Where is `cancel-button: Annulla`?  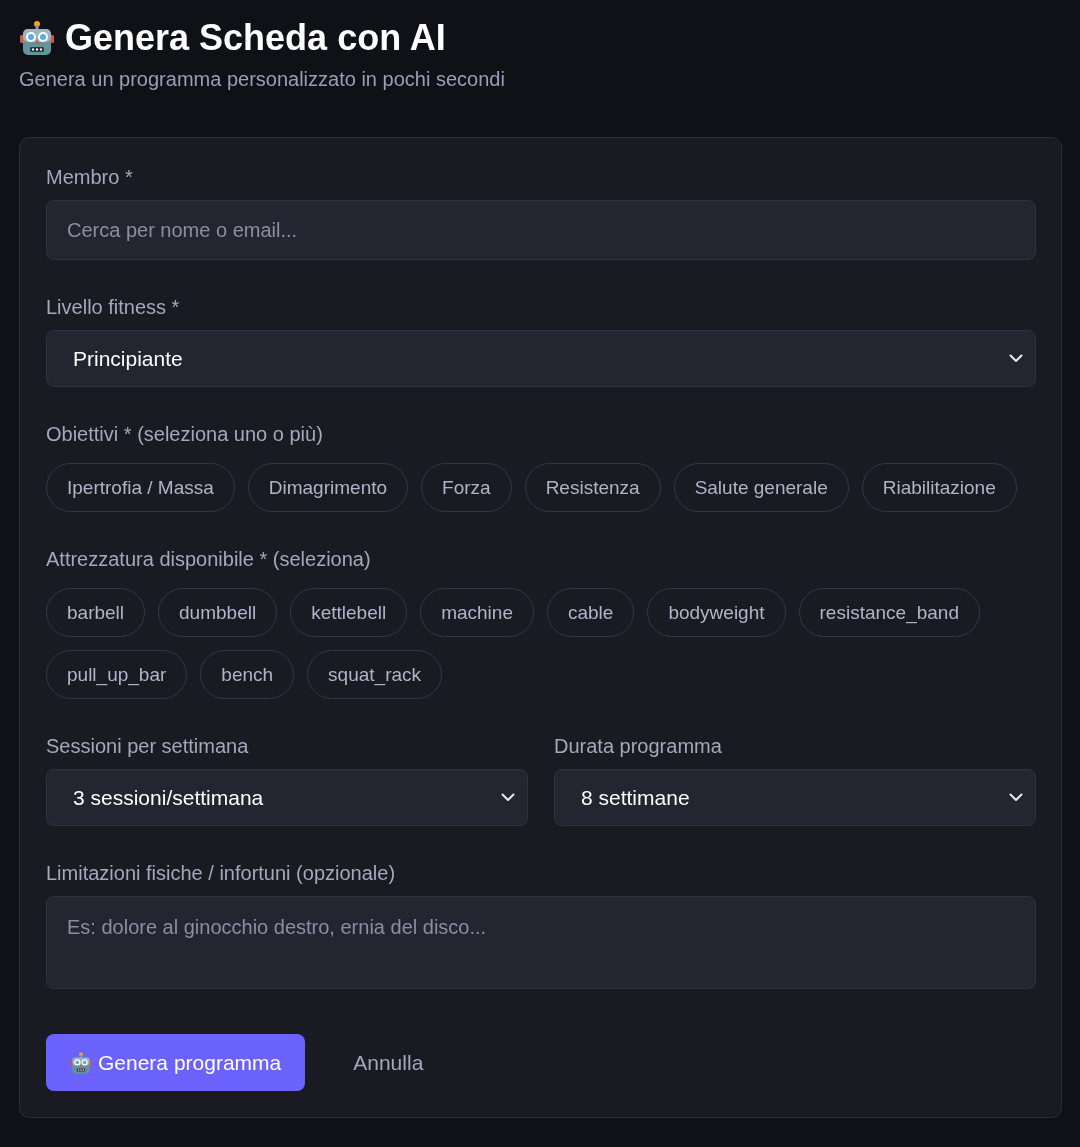
cancel-button: Annulla is located at coordinates (388, 1062).